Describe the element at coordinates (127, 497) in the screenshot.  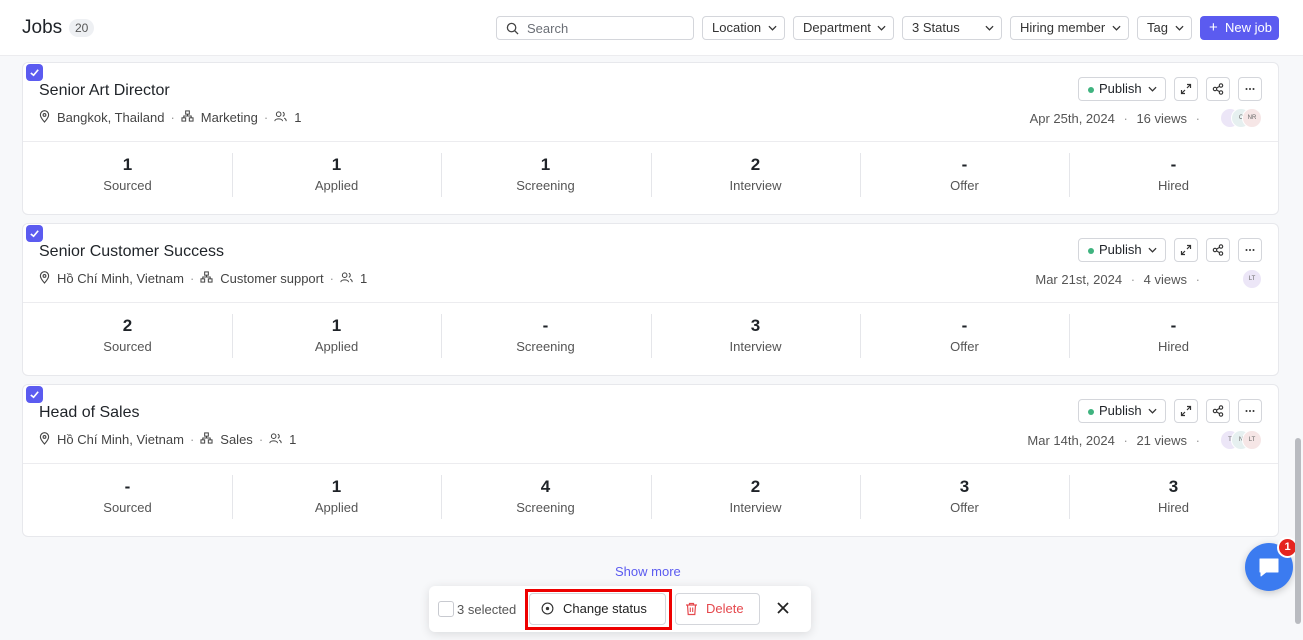
I see `stat-sourced: - Sourced` at that location.